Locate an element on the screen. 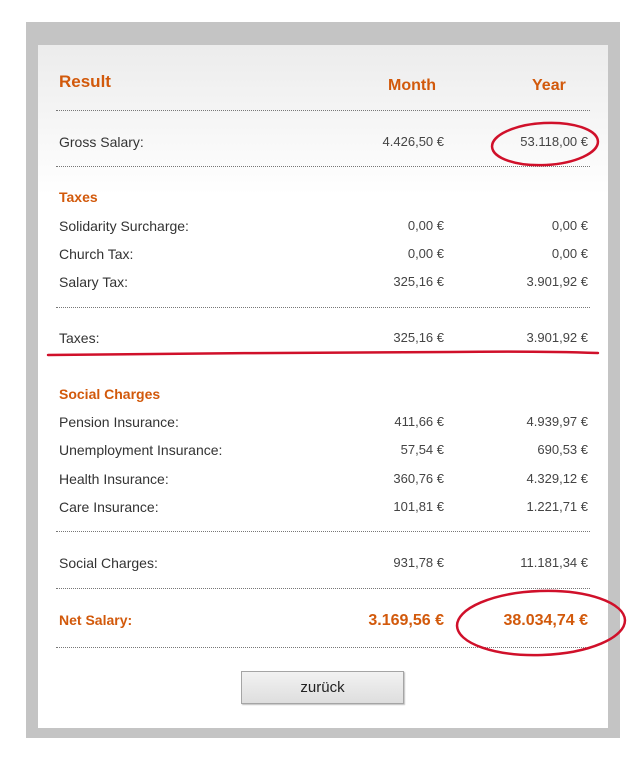 The image size is (637, 758). row-label: Health Insurance: is located at coordinates (114, 479).